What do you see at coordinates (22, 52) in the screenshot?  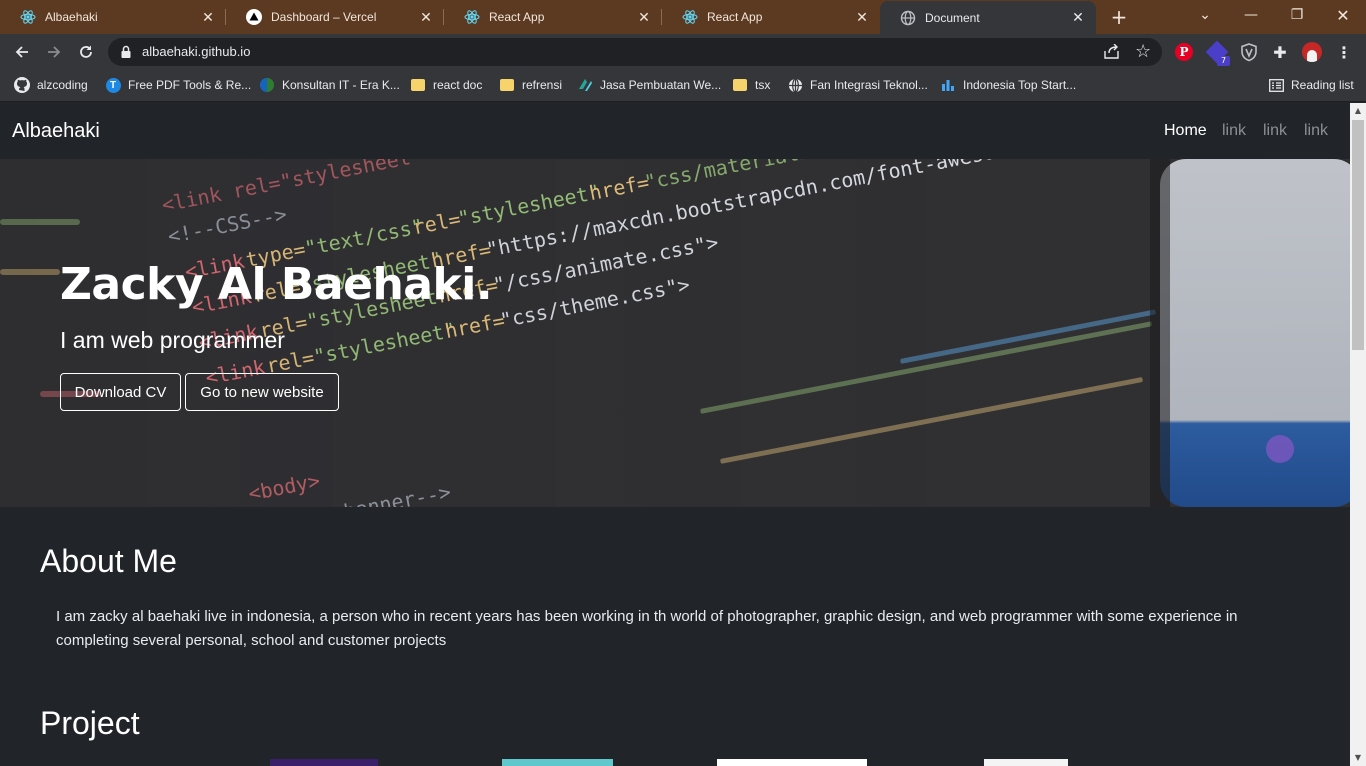 I see `back-icon` at bounding box center [22, 52].